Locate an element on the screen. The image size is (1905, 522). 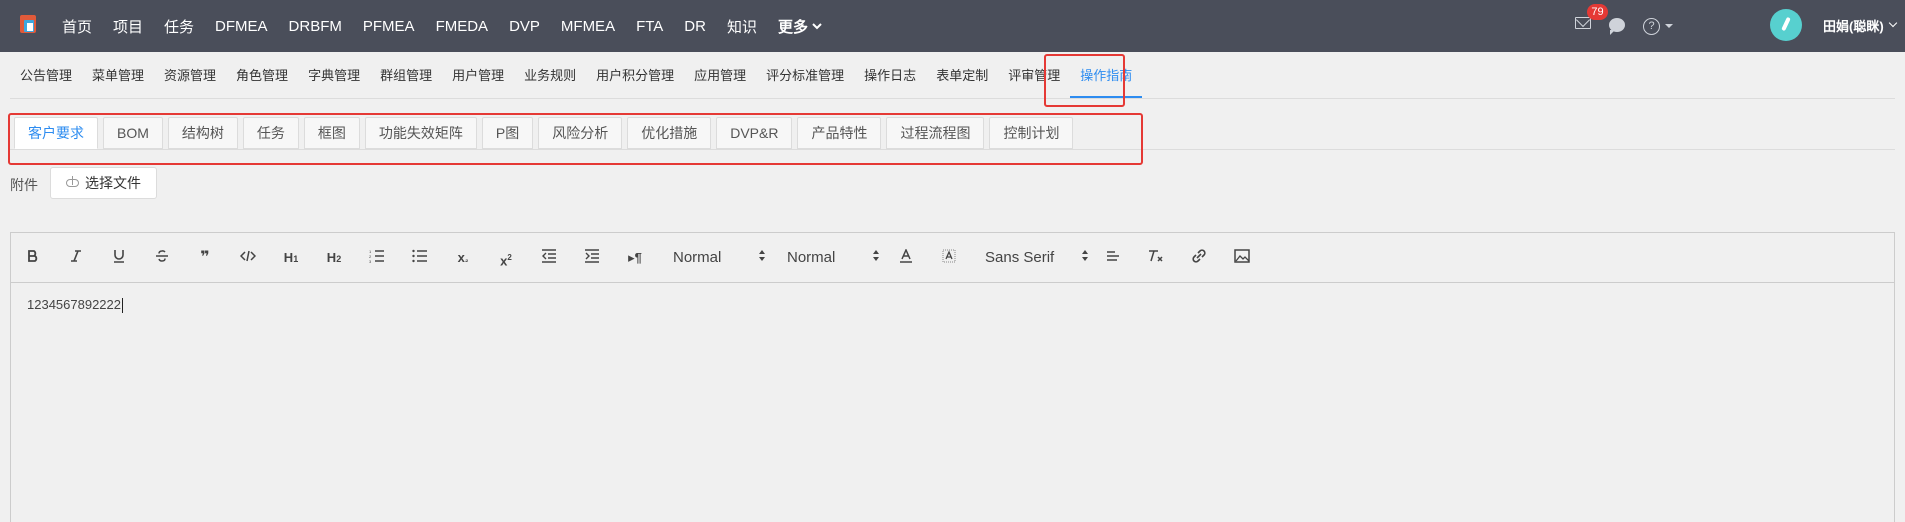
size-select: Normal is located at coordinates (835, 258).